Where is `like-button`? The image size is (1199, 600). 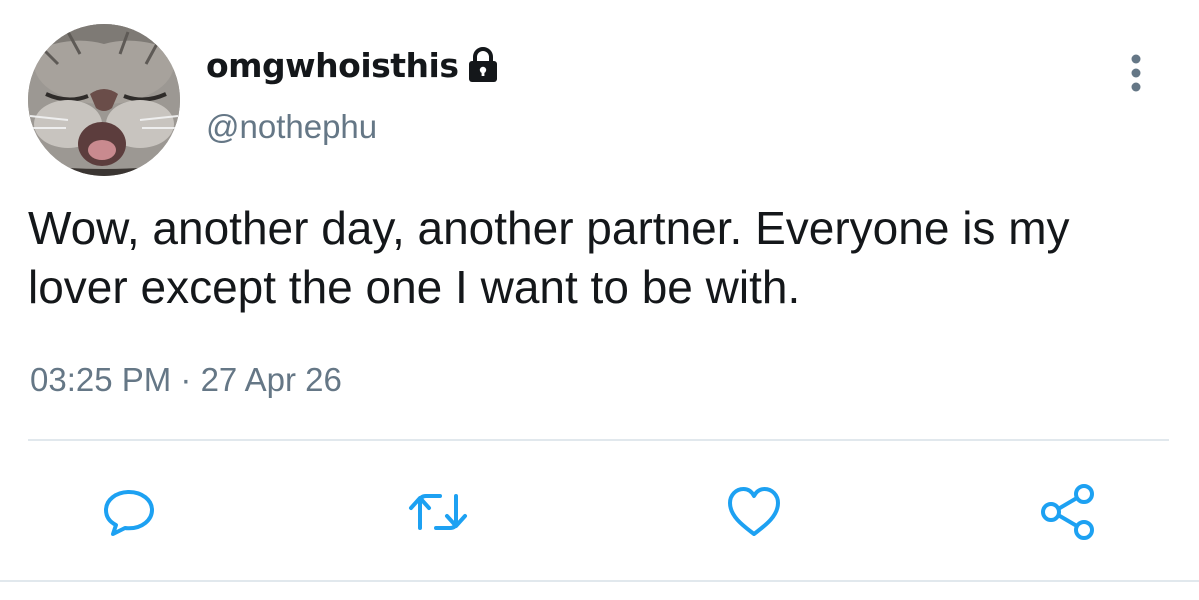 like-button is located at coordinates (754, 512).